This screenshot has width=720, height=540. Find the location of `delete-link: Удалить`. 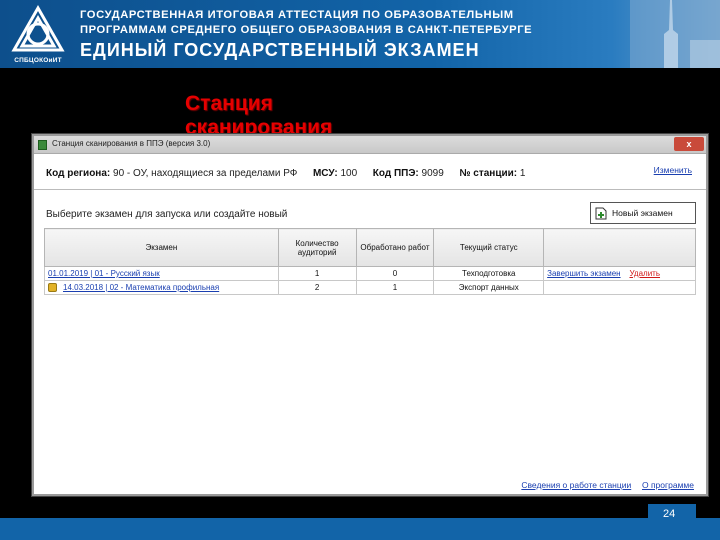

delete-link: Удалить is located at coordinates (644, 273).